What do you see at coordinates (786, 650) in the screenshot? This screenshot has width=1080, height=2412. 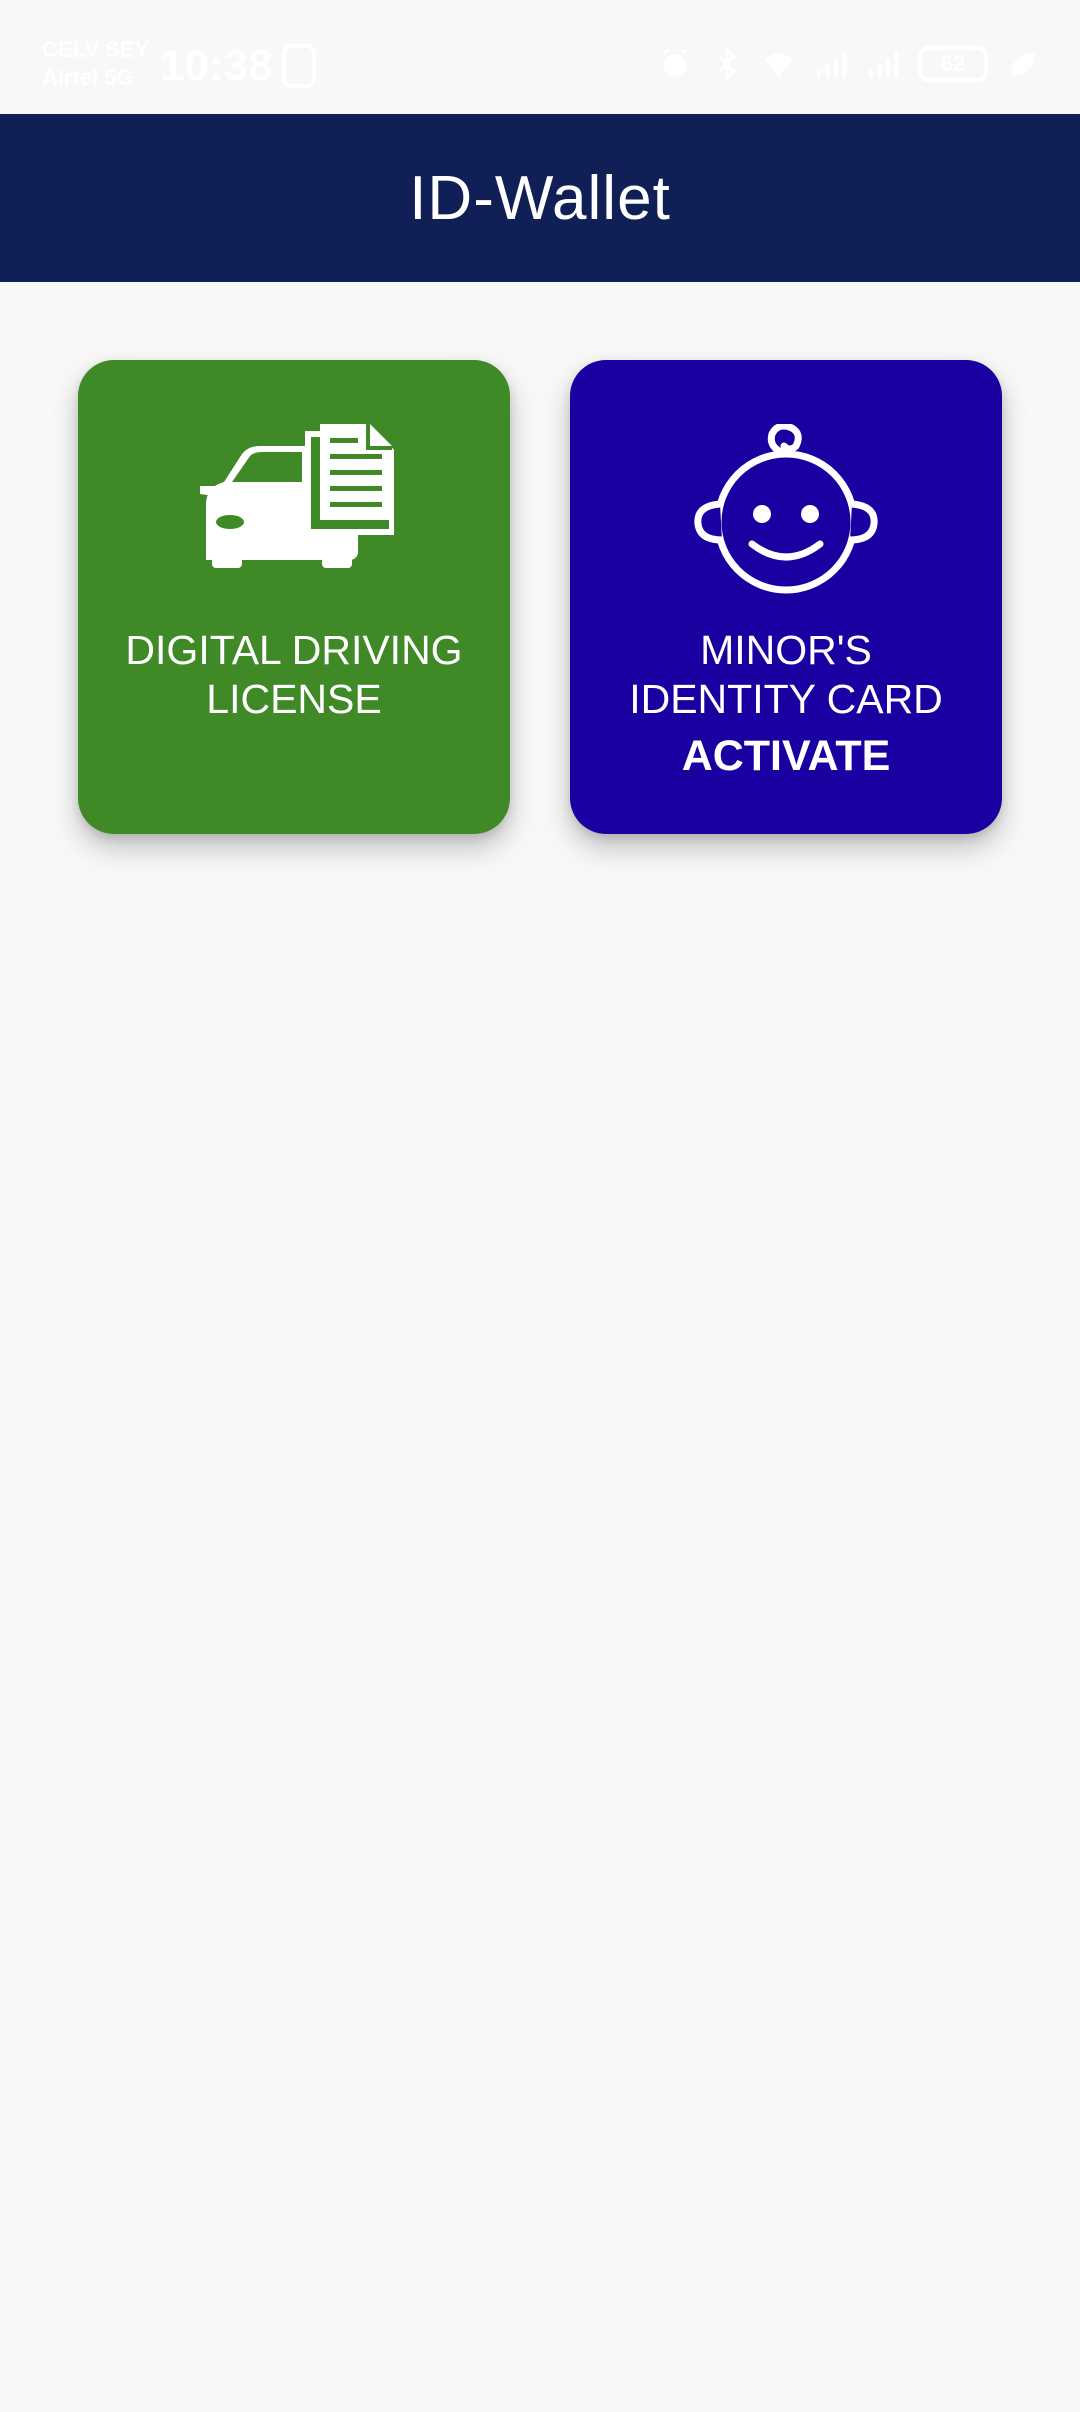 I see `card-label-line-1: MINOR'S` at bounding box center [786, 650].